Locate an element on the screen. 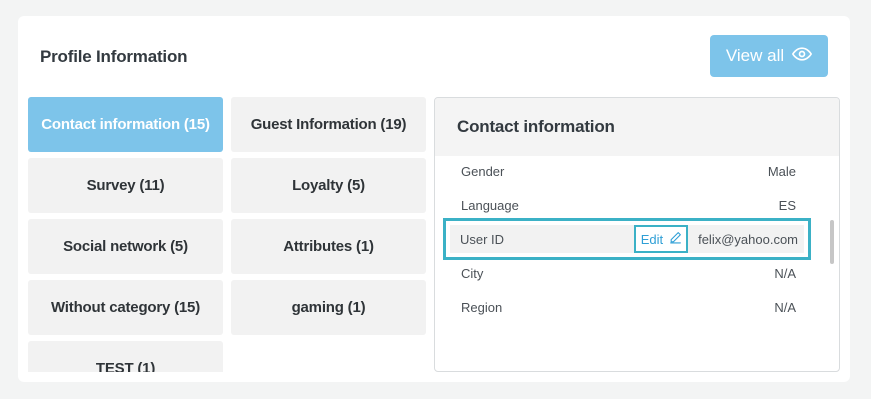  eye-icon is located at coordinates (802, 56).